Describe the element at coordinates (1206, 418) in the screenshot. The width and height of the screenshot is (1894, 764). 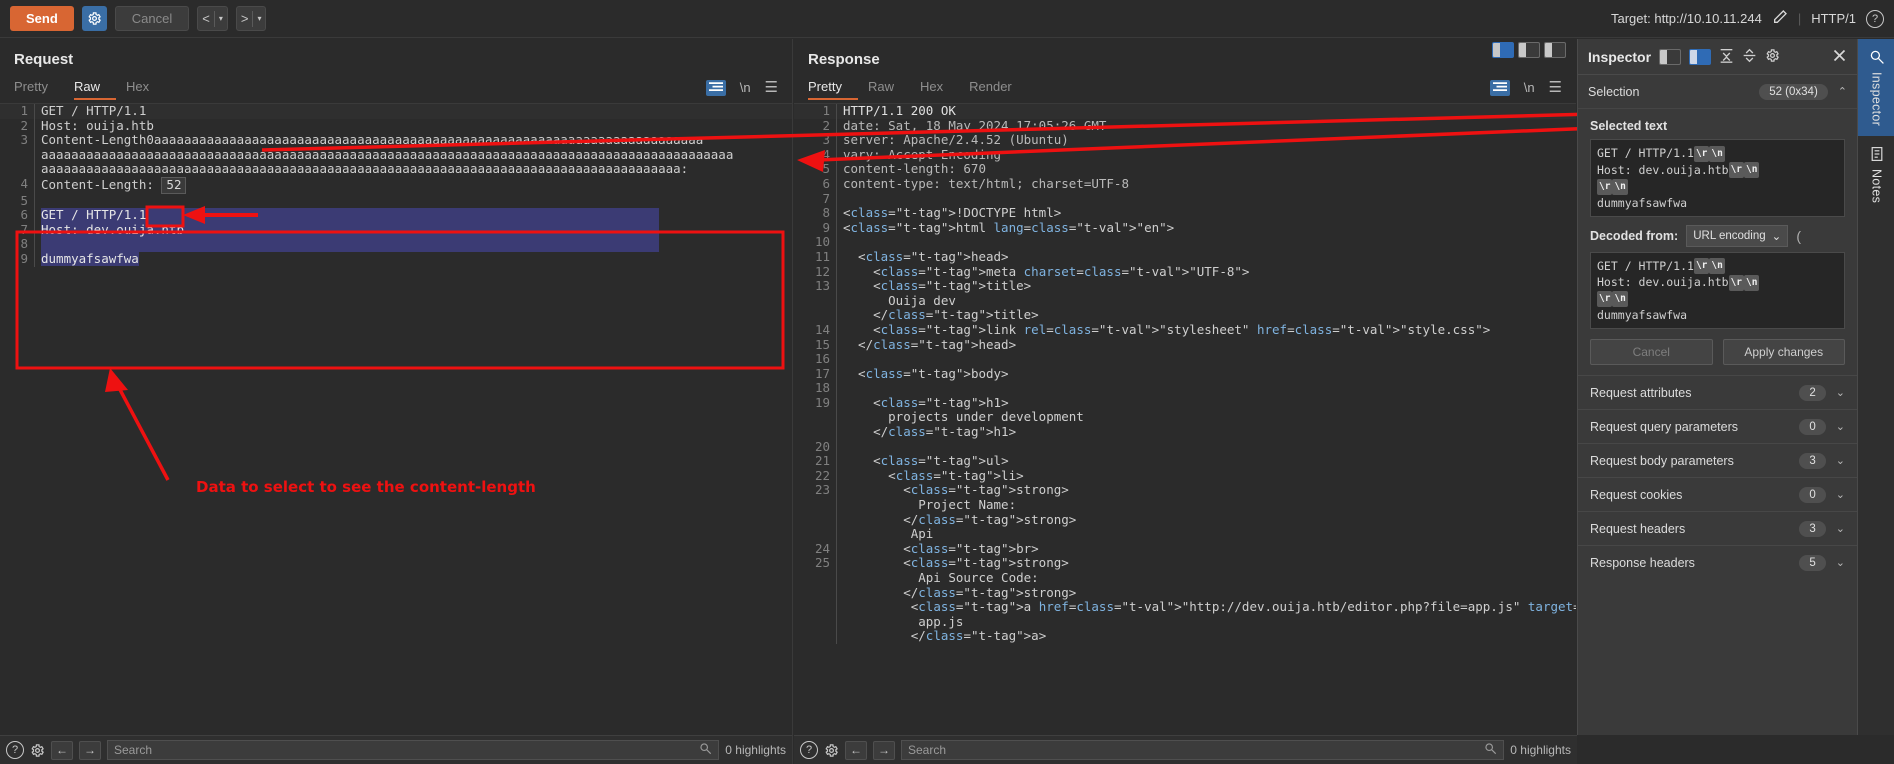
I see `line-text: projects under development` at that location.